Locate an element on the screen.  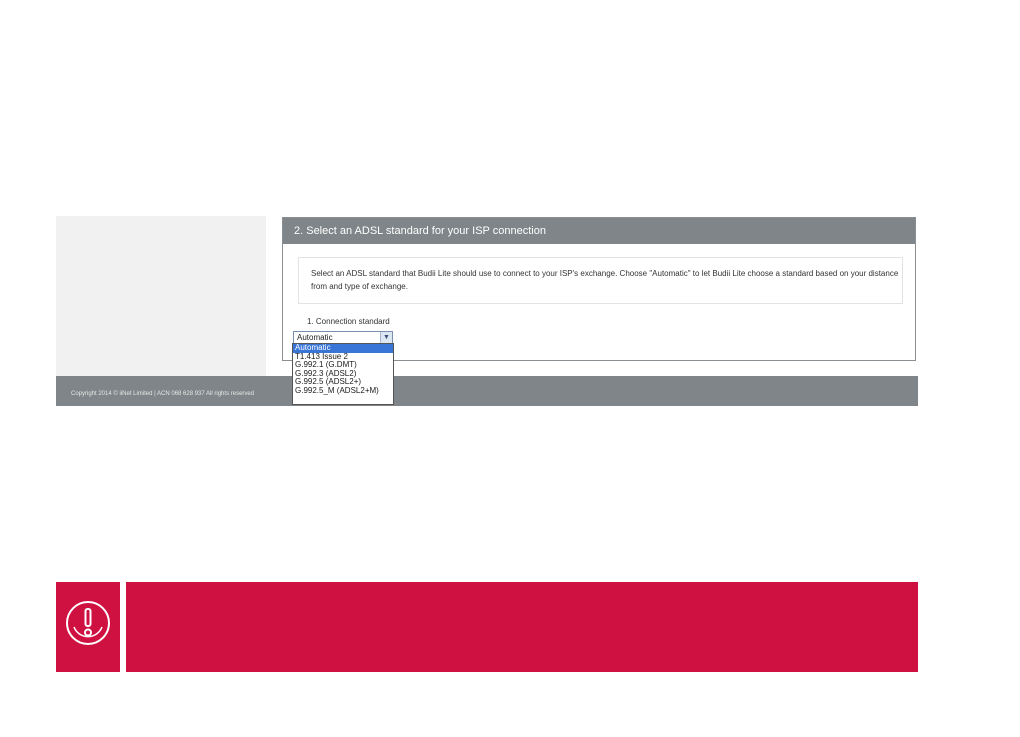
alert-icon-box is located at coordinates (91, 627).